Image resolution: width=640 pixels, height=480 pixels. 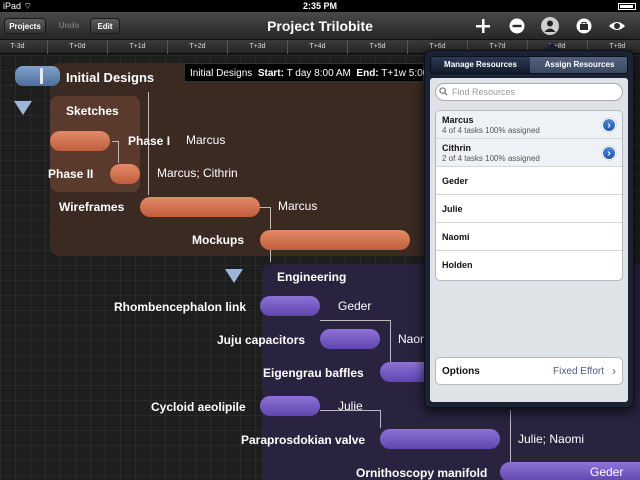 I want to click on tab-manage-resources: Manage Resources, so click(x=480, y=65).